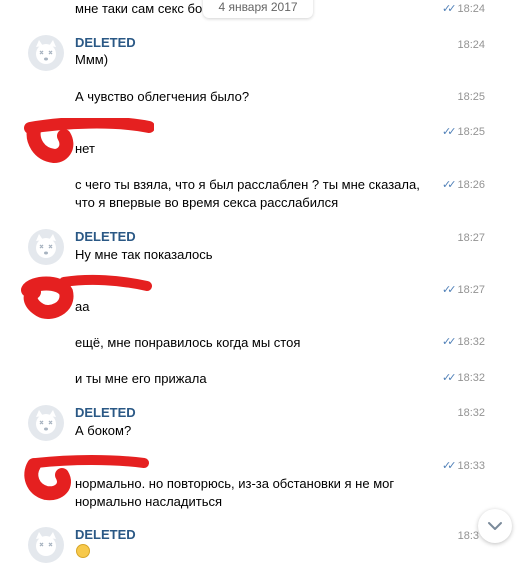 This screenshot has width=529, height=563. What do you see at coordinates (471, 185) in the screenshot?
I see `message-time: 18:26` at bounding box center [471, 185].